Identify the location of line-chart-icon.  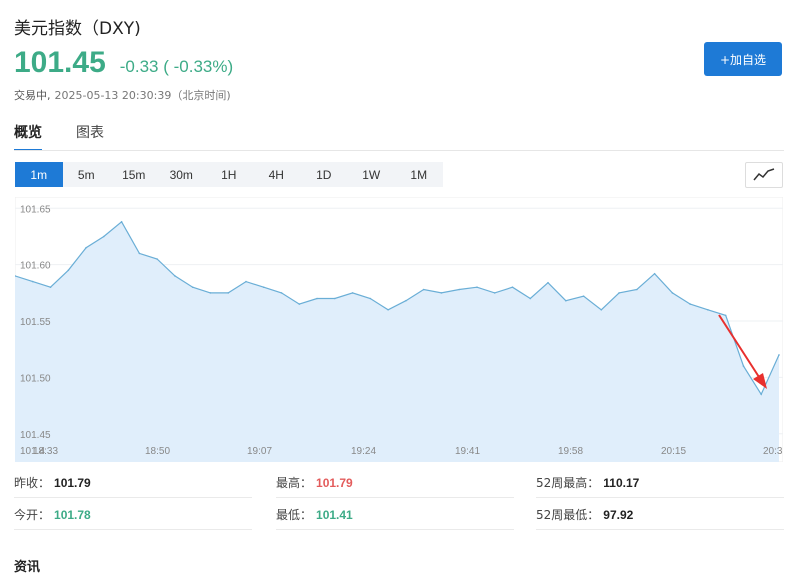
(764, 174).